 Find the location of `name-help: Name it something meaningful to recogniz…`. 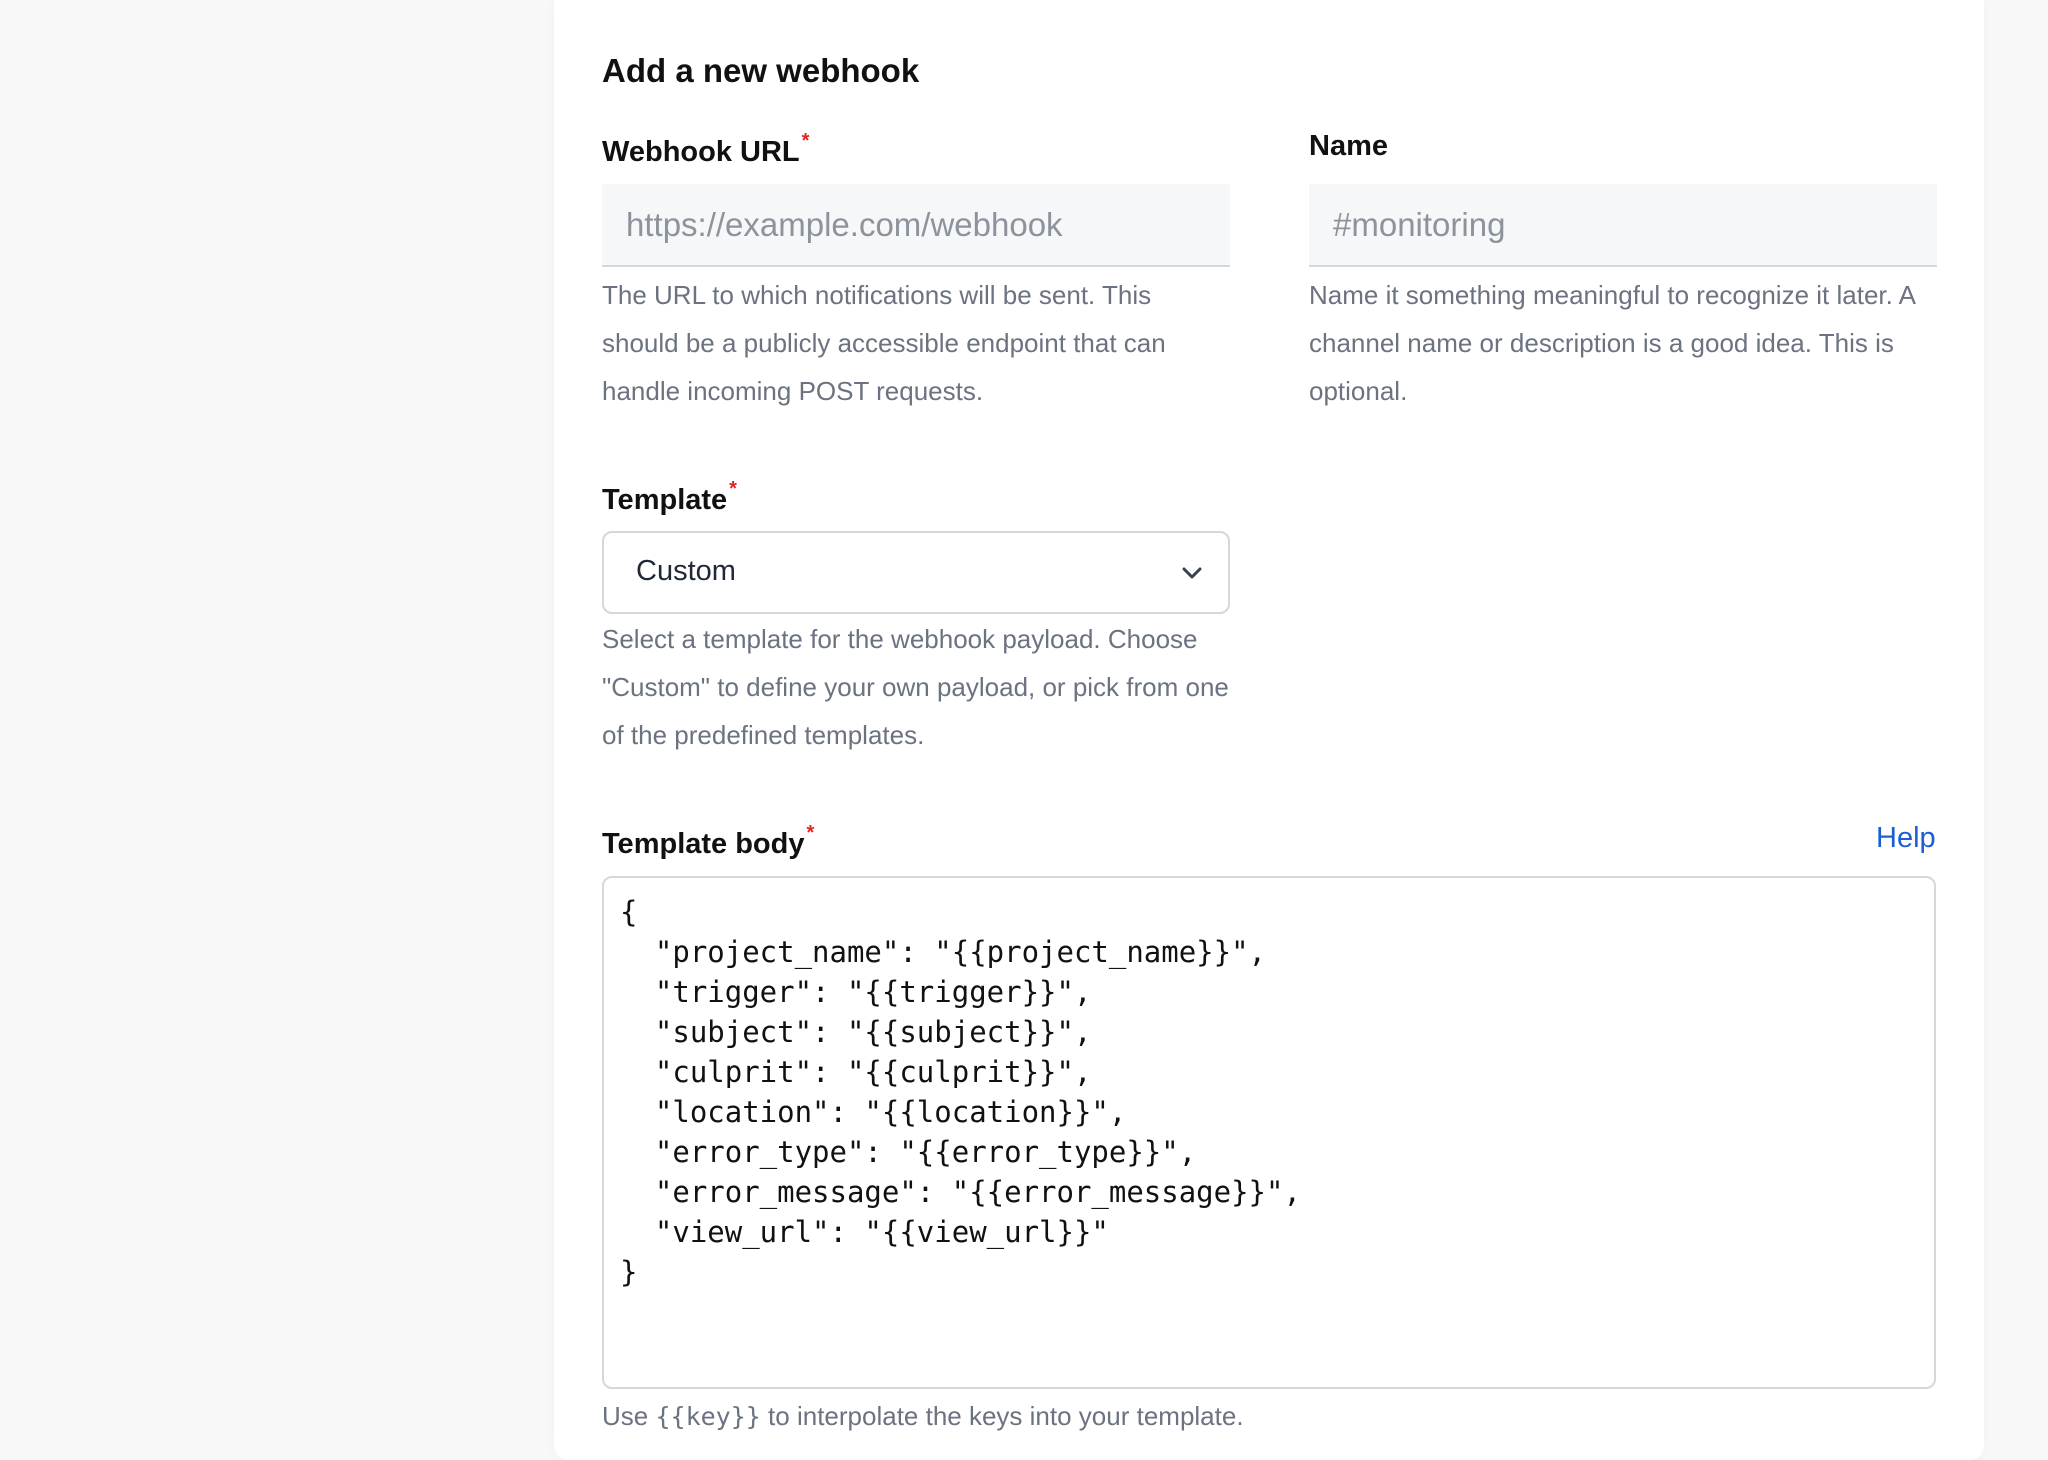

name-help: Name it something meaningful to recogniz… is located at coordinates (1612, 343).